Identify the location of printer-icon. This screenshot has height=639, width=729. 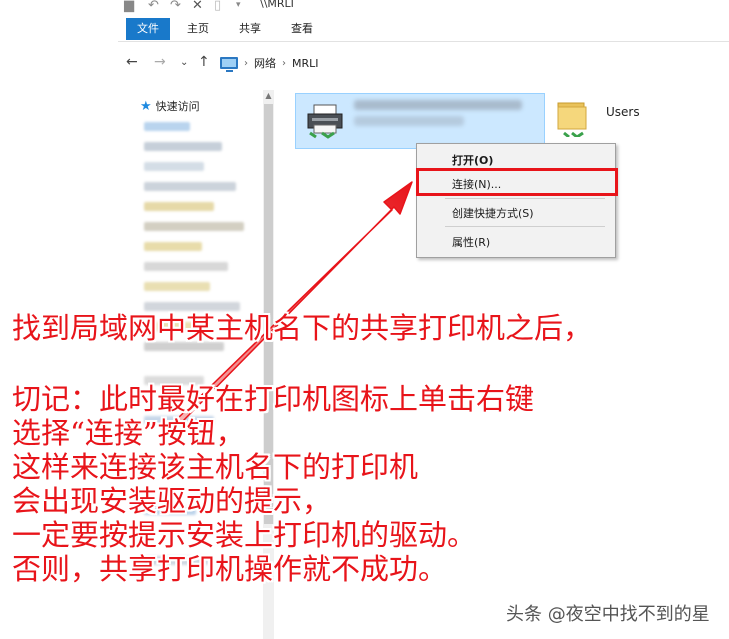
(325, 121).